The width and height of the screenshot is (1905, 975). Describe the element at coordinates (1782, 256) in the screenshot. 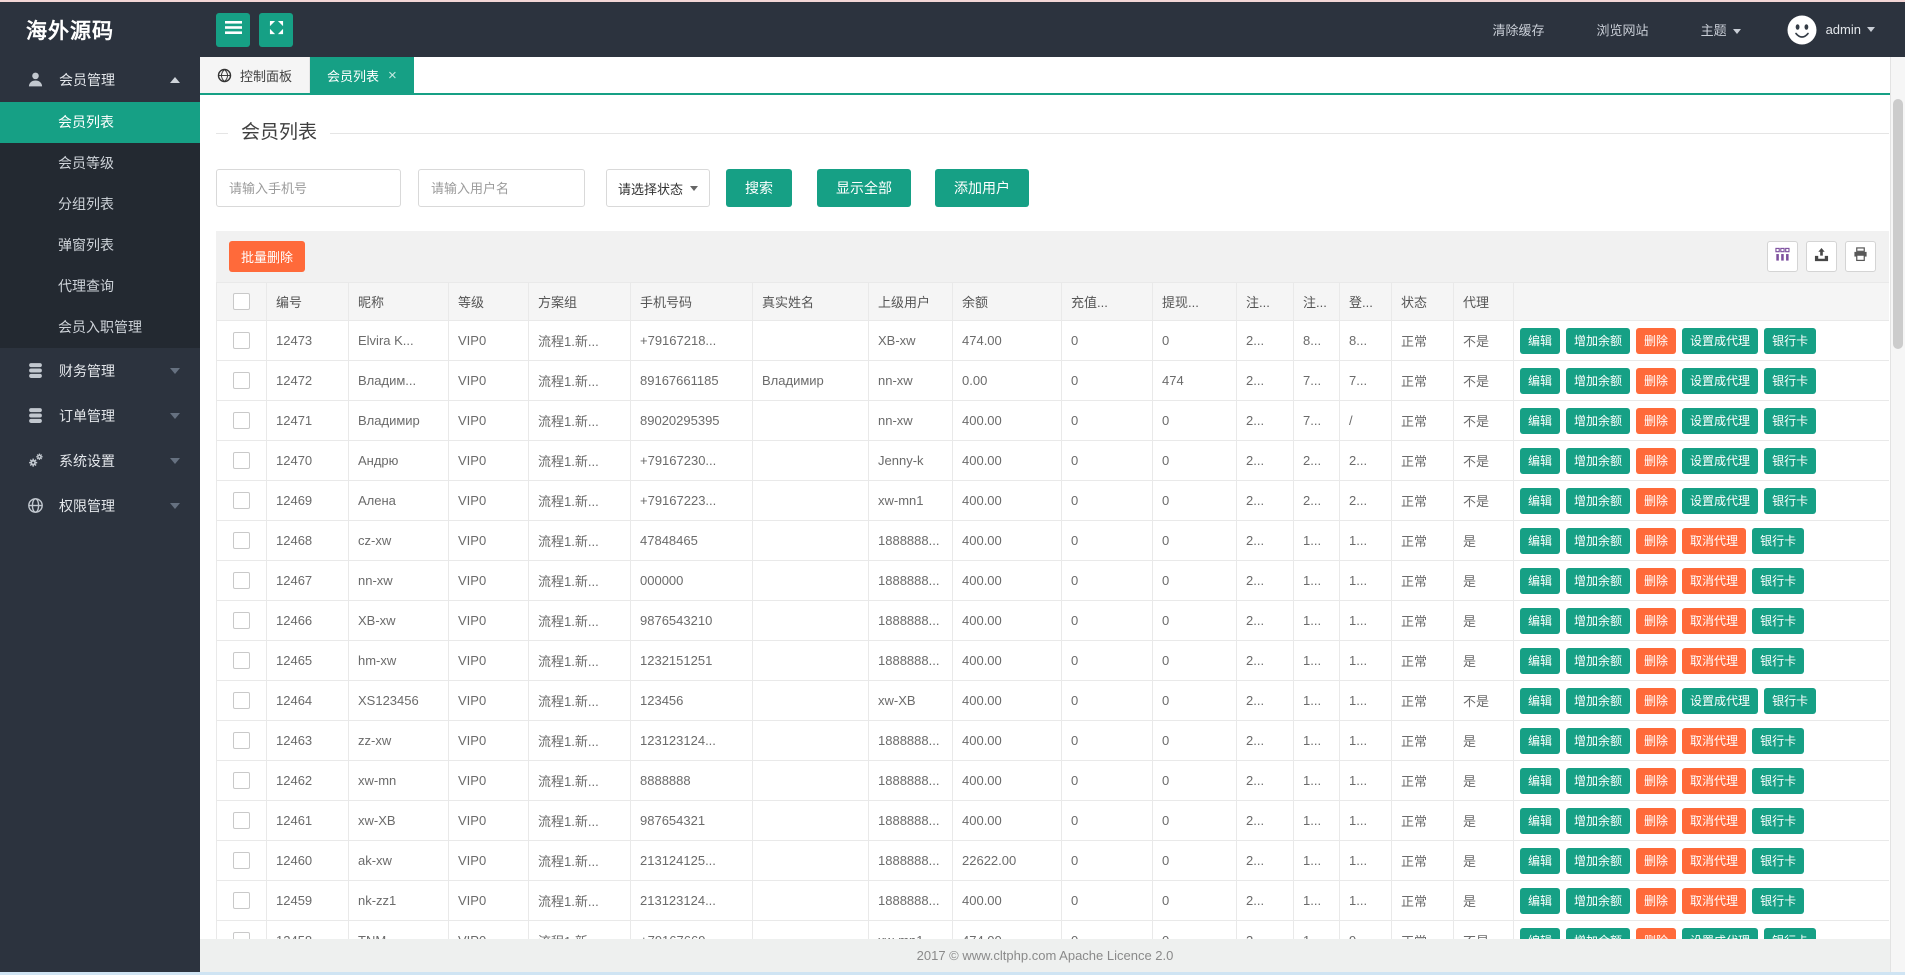

I see `columns-toggle-button` at that location.